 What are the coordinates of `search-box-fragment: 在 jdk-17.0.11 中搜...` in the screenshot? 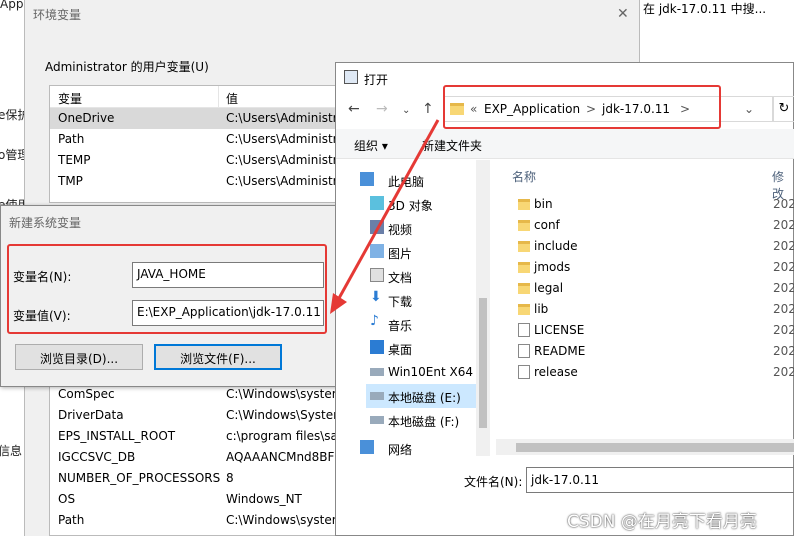 It's located at (718, 8).